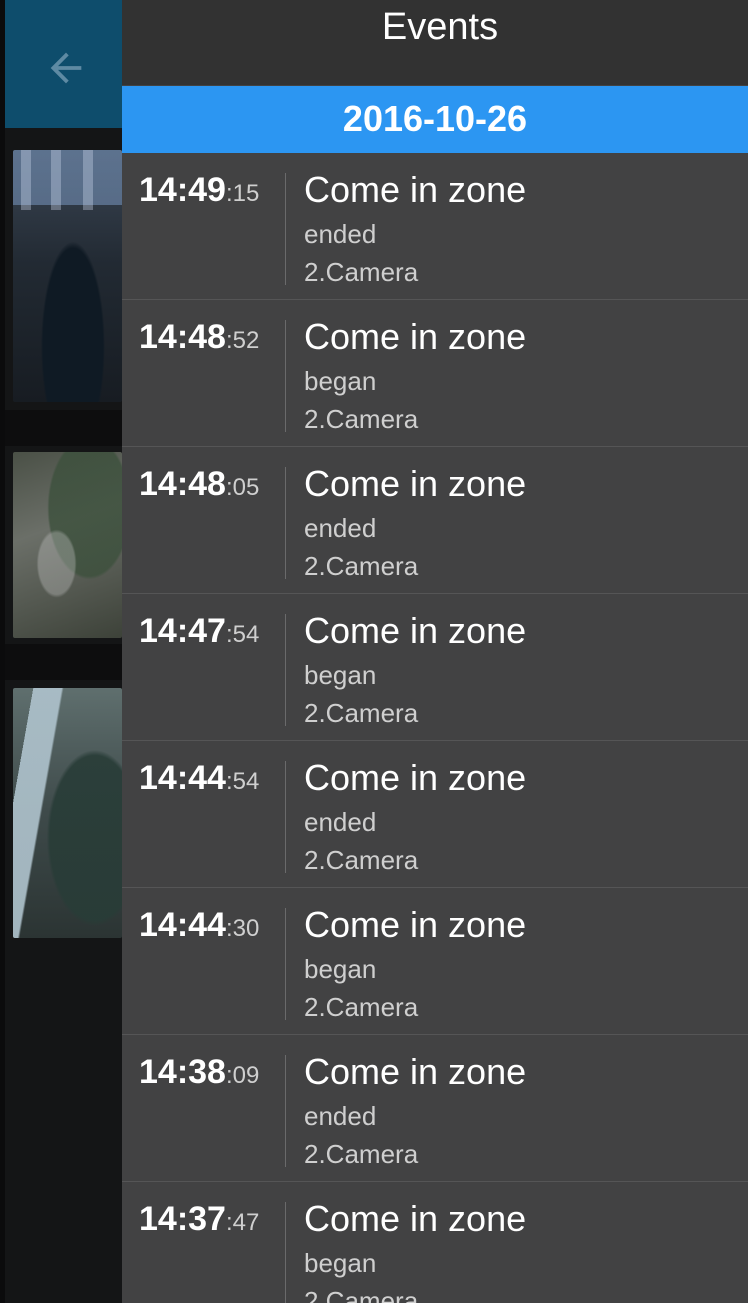 The height and width of the screenshot is (1303, 748). Describe the element at coordinates (182, 631) in the screenshot. I see `event-time-hm: 14:47` at that location.